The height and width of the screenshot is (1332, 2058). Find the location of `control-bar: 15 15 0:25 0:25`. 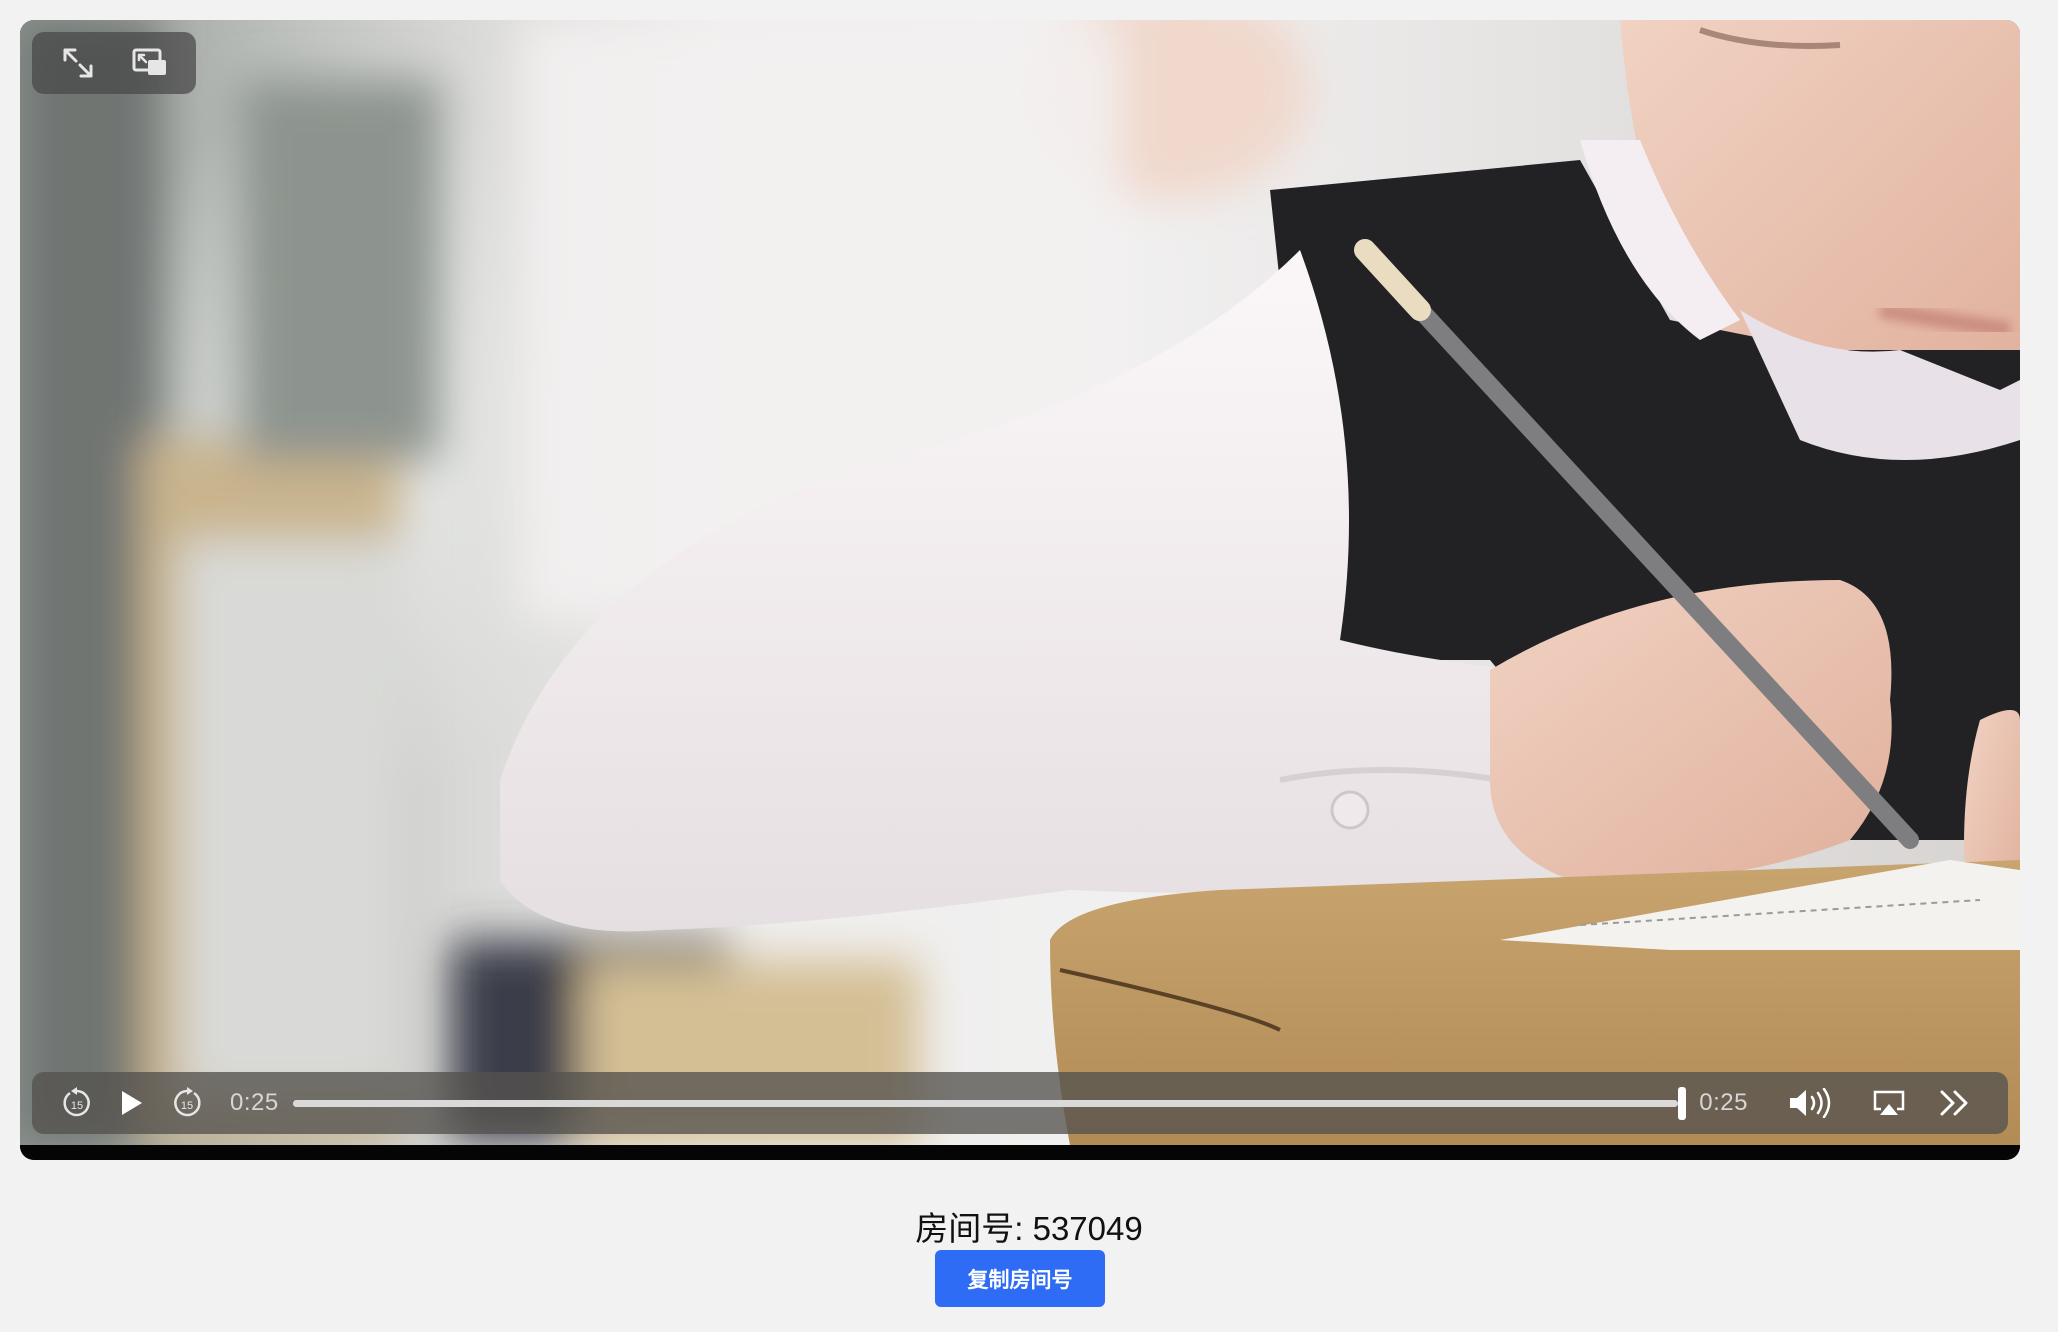

control-bar: 15 15 0:25 0:25 is located at coordinates (1020, 1103).